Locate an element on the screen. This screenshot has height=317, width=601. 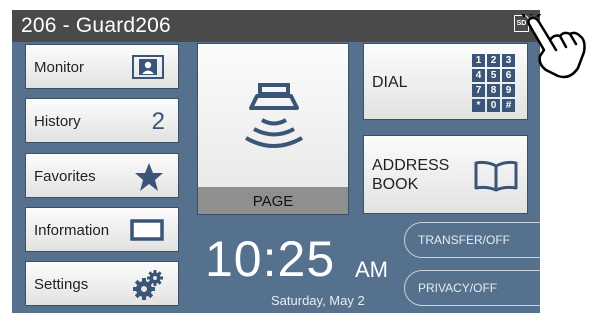
title-bar: 206 - Guard206 SD is located at coordinates (276, 26).